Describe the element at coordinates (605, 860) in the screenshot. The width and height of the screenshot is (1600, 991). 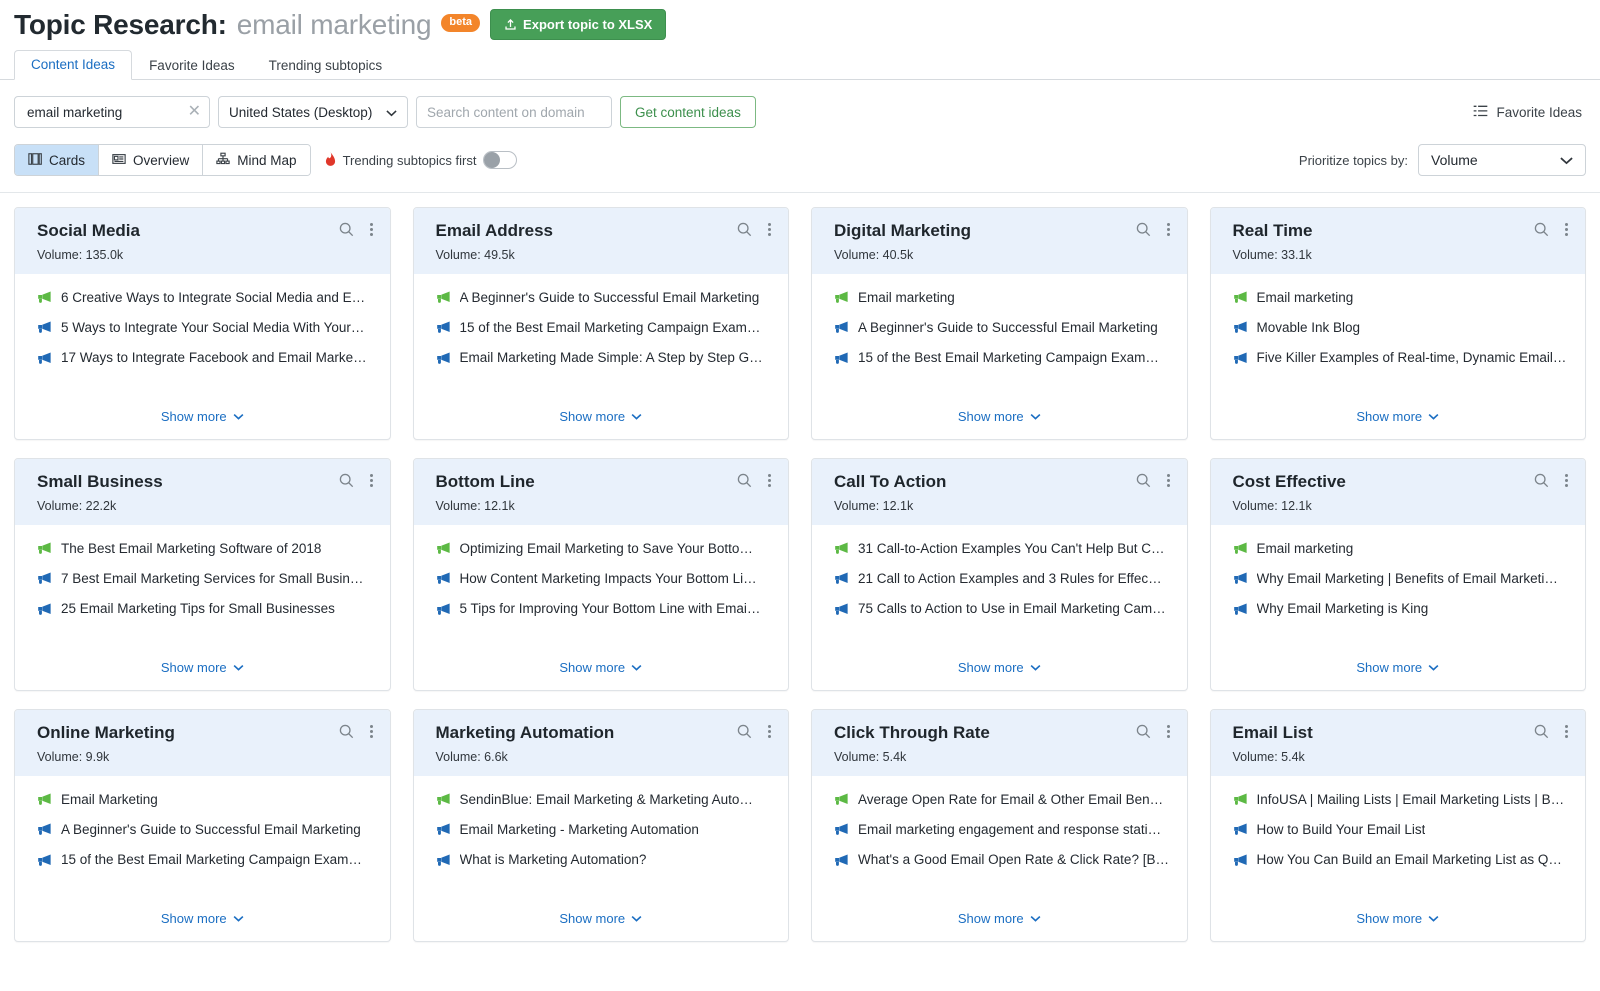
I see `idea-item: What is Marketing Automation?` at that location.